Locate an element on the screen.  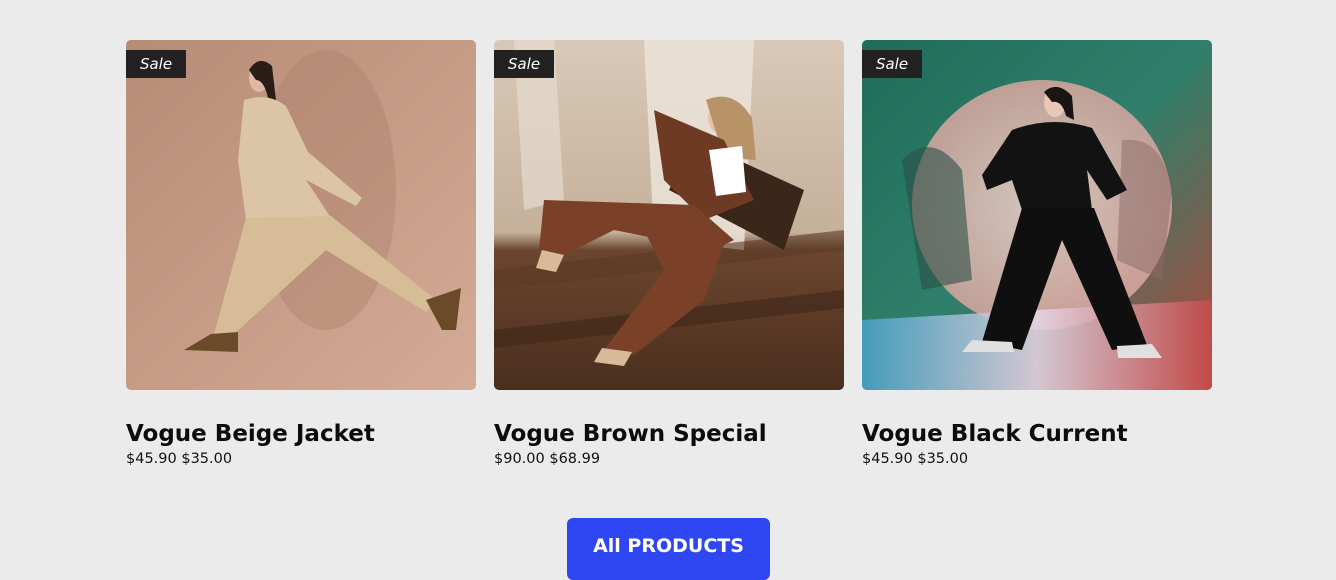
product-name: Vogue Black Current is located at coordinates (1037, 434).